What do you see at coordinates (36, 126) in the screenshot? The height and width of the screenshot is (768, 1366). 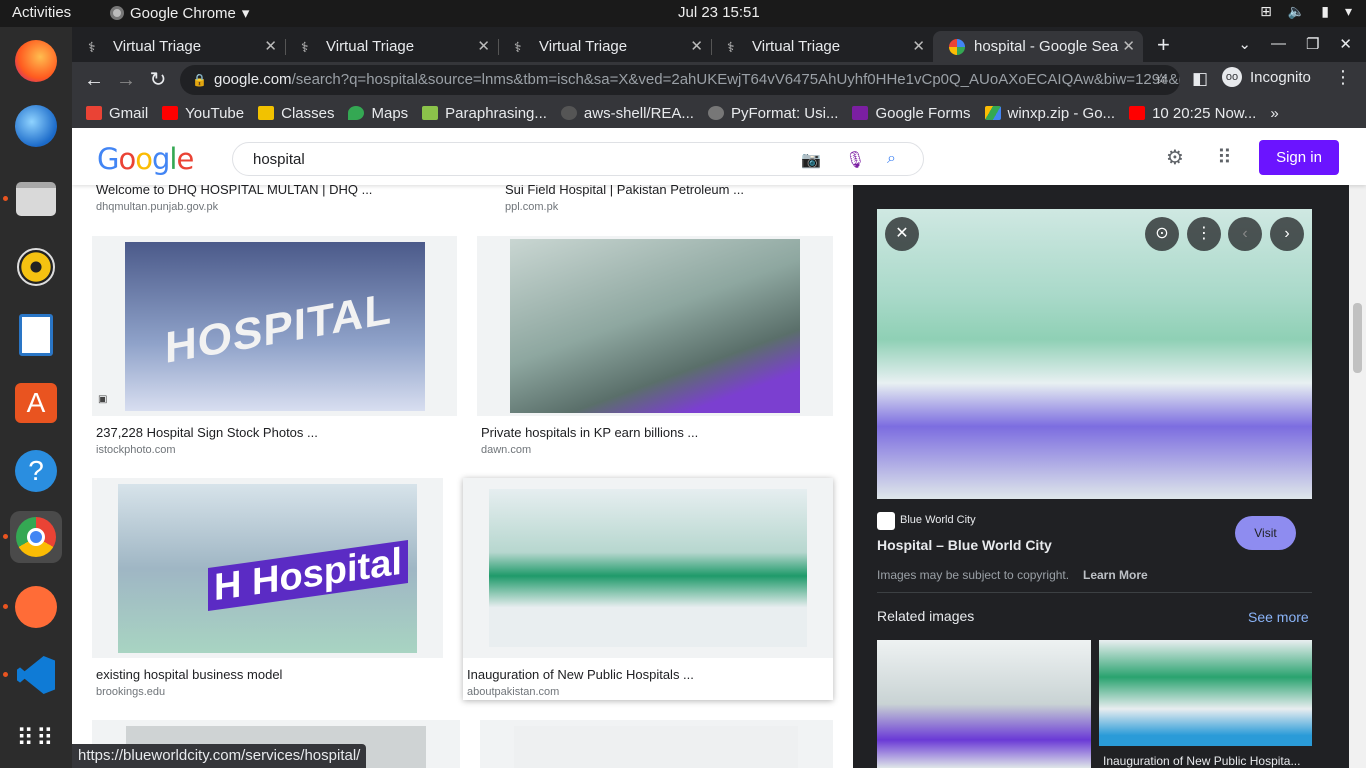 I see `dock-thunderbird` at bounding box center [36, 126].